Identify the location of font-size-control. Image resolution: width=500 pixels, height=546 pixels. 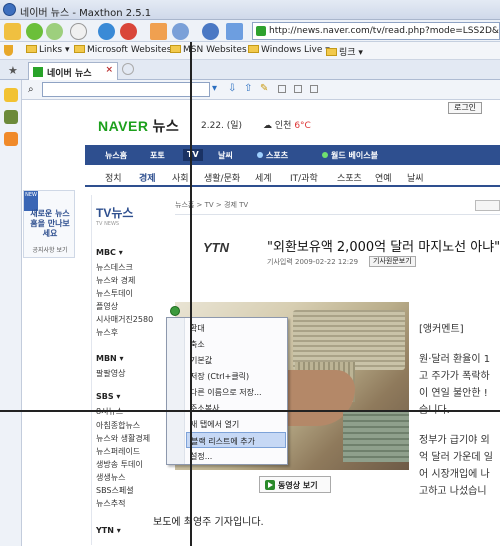
(487, 205).